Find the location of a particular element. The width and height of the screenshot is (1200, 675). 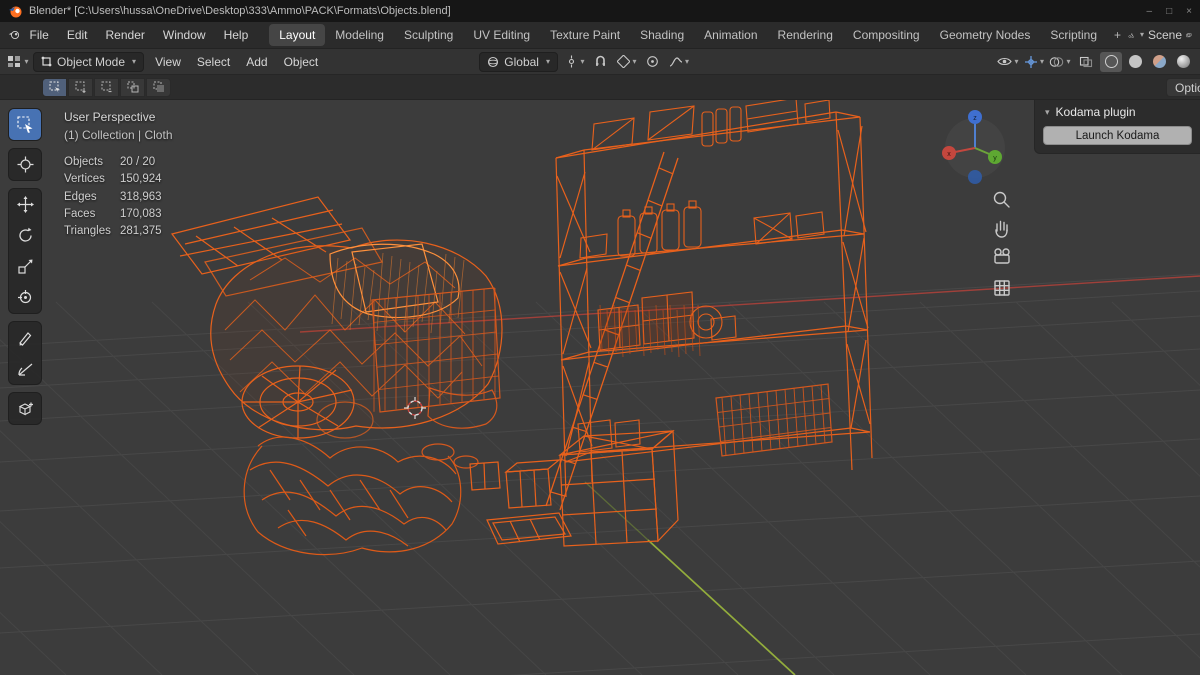

gizmos-button: ▾ is located at coordinates (1034, 62).